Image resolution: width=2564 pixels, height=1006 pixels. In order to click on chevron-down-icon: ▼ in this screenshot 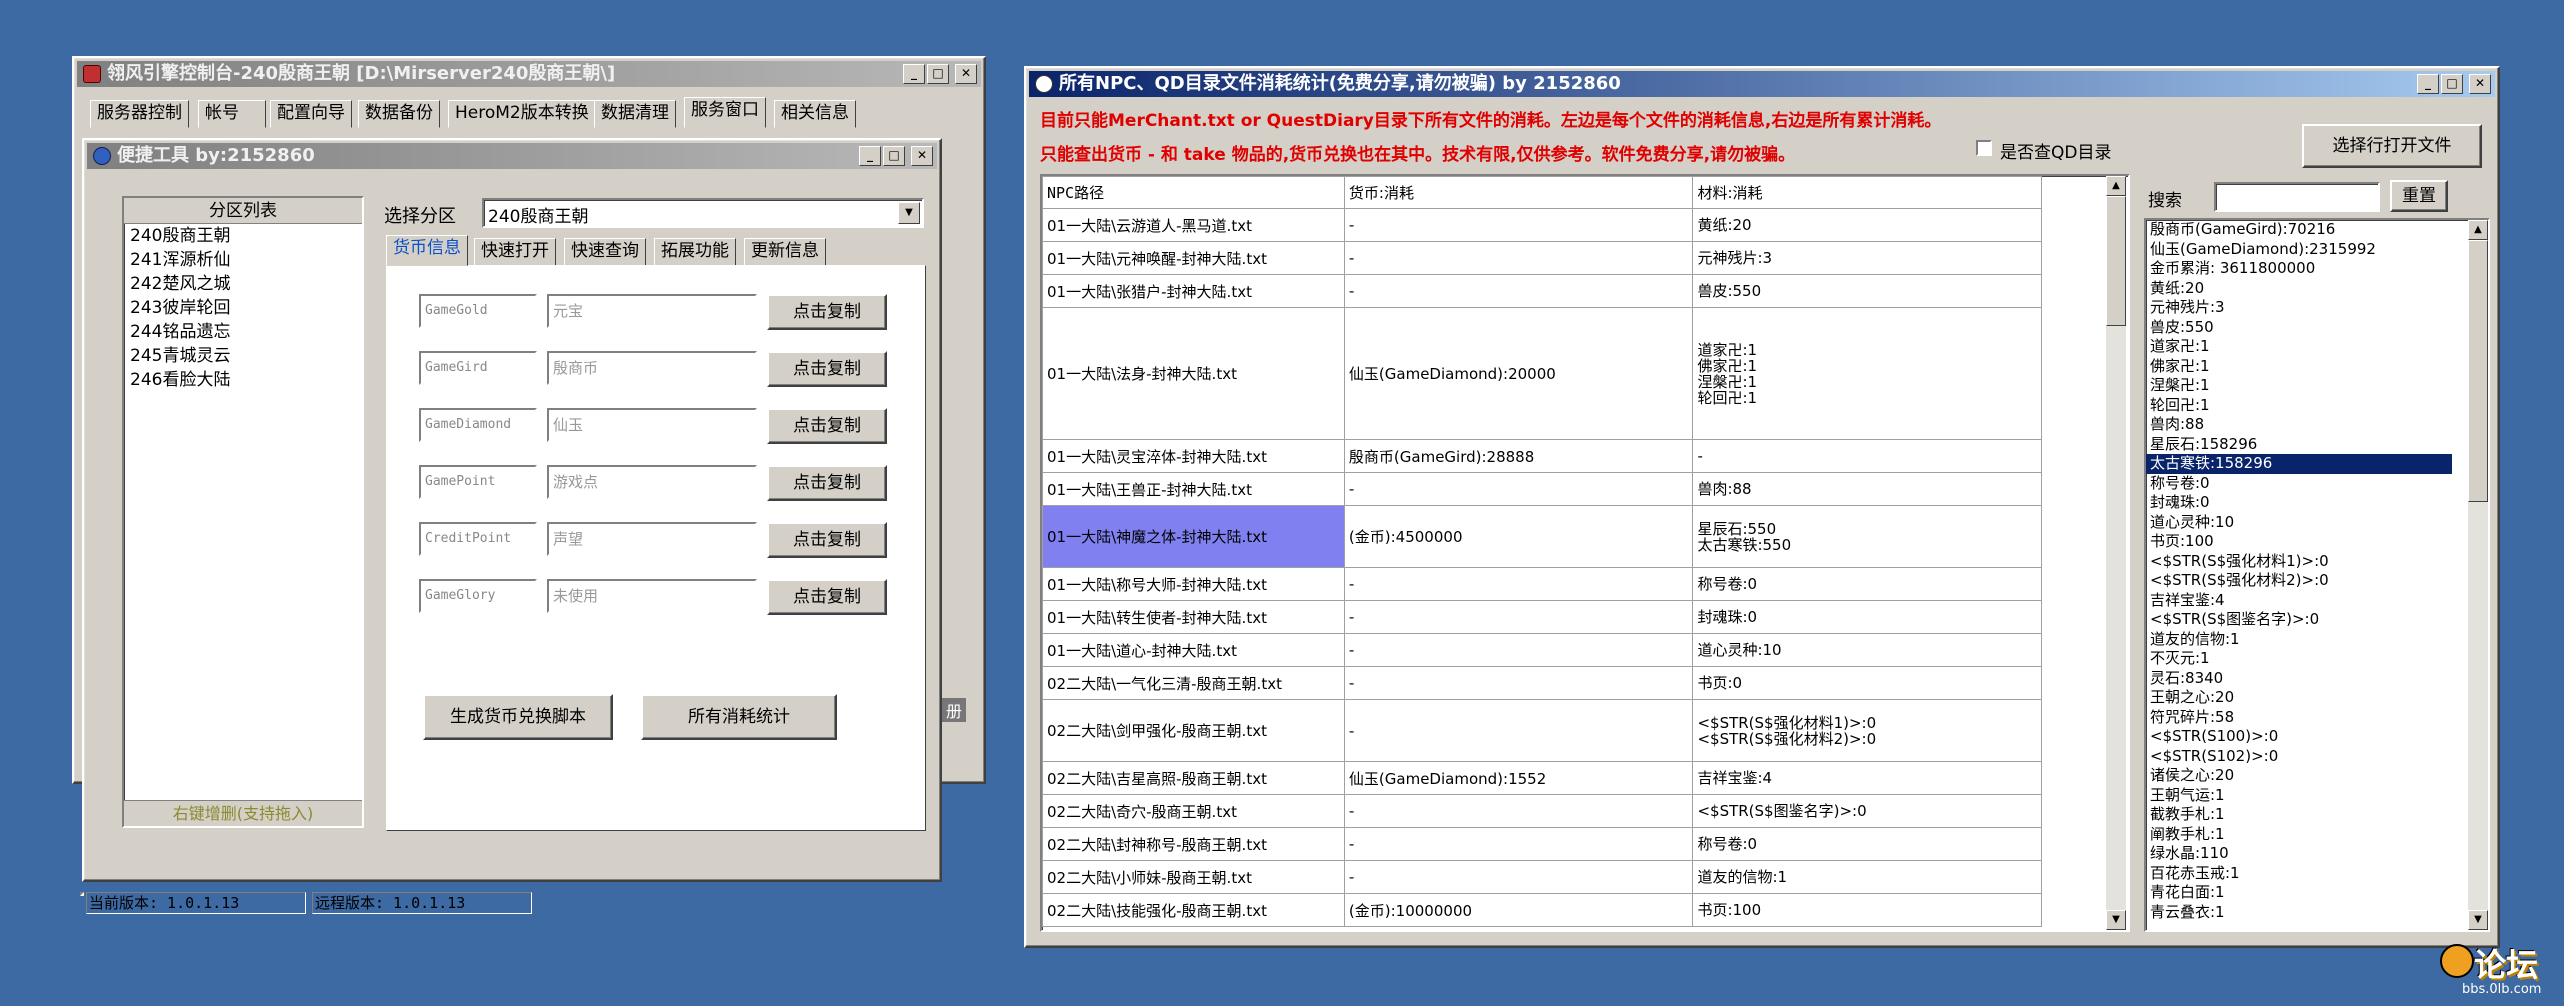, I will do `click(909, 213)`.